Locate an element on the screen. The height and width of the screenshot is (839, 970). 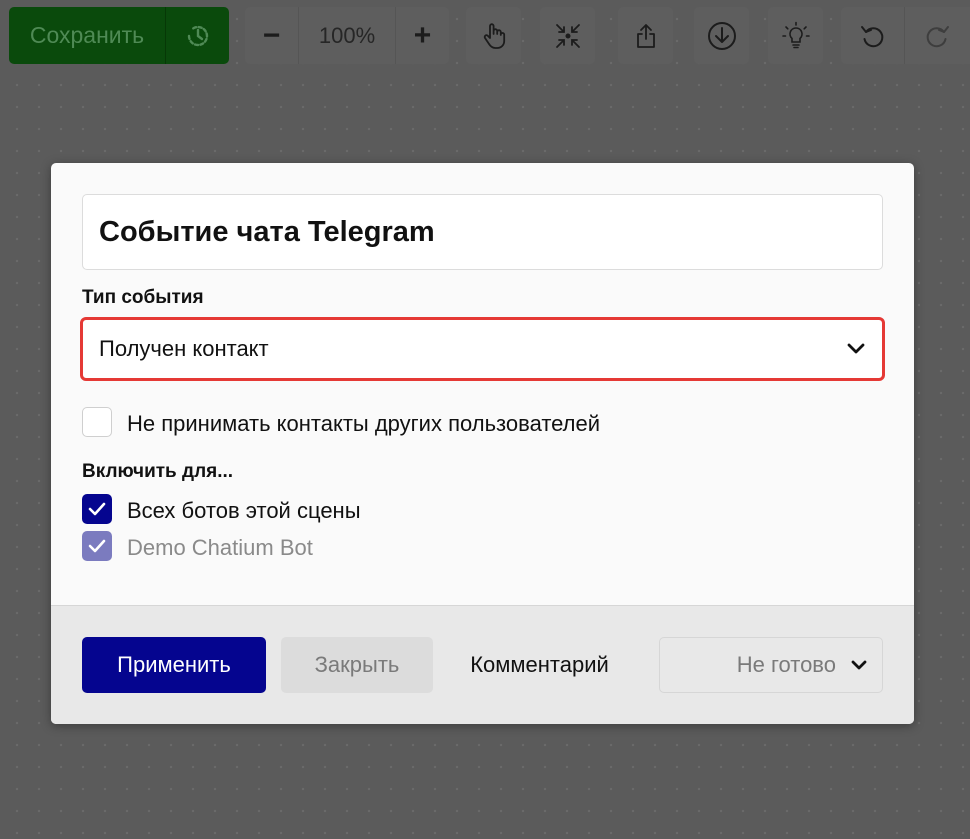
hand-tool-group is located at coordinates (493, 35).